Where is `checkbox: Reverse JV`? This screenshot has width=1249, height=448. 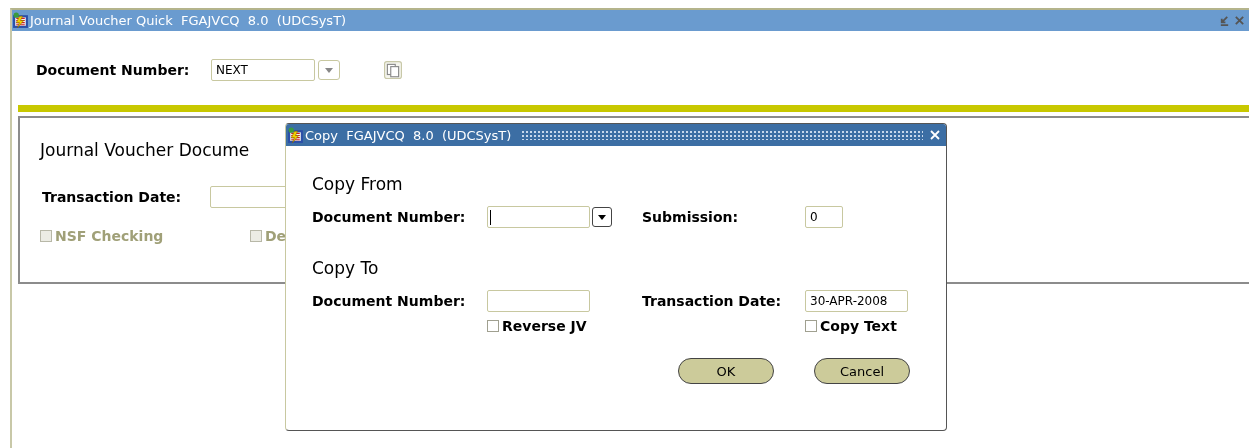 checkbox: Reverse JV is located at coordinates (537, 326).